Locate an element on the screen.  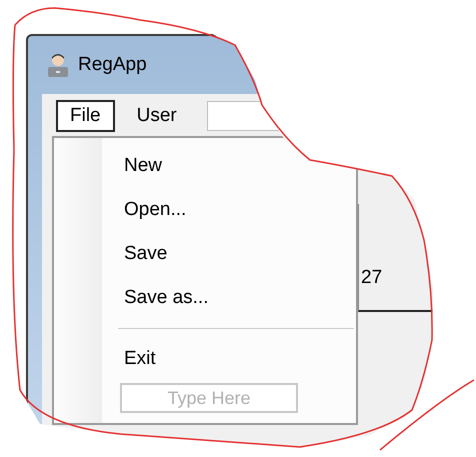
menu-entry: Save is located at coordinates (229, 254).